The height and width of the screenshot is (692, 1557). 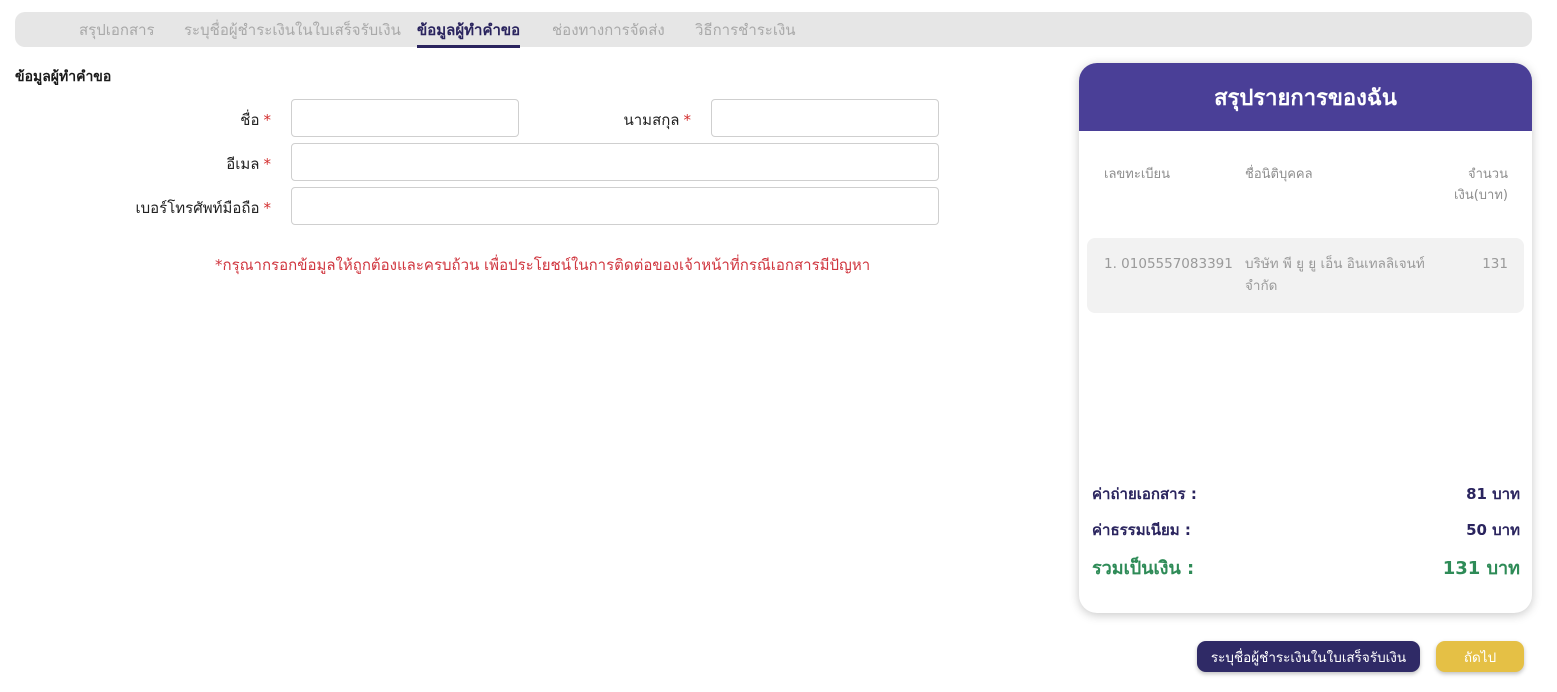 I want to click on step-tab-requester-info: ข้อมูลผู้ทำคำขอ, so click(x=469, y=33).